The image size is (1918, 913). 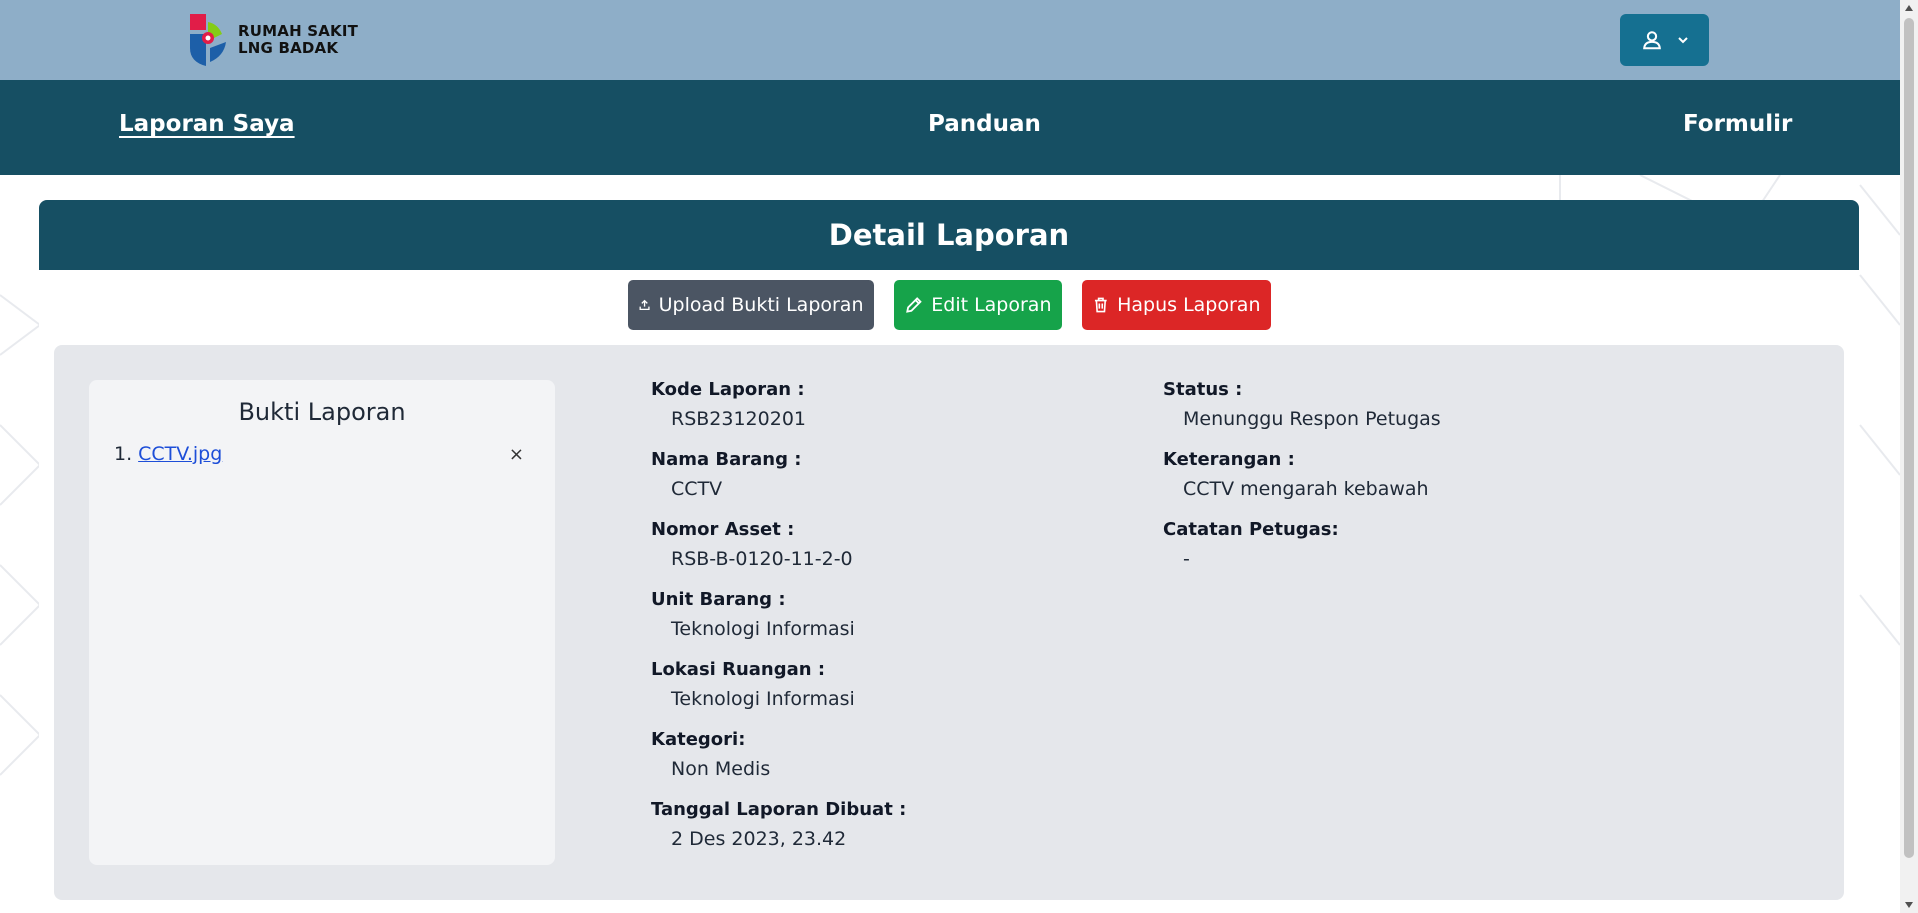 I want to click on logo-line-1: RUMAH SAKIT, so click(x=298, y=31).